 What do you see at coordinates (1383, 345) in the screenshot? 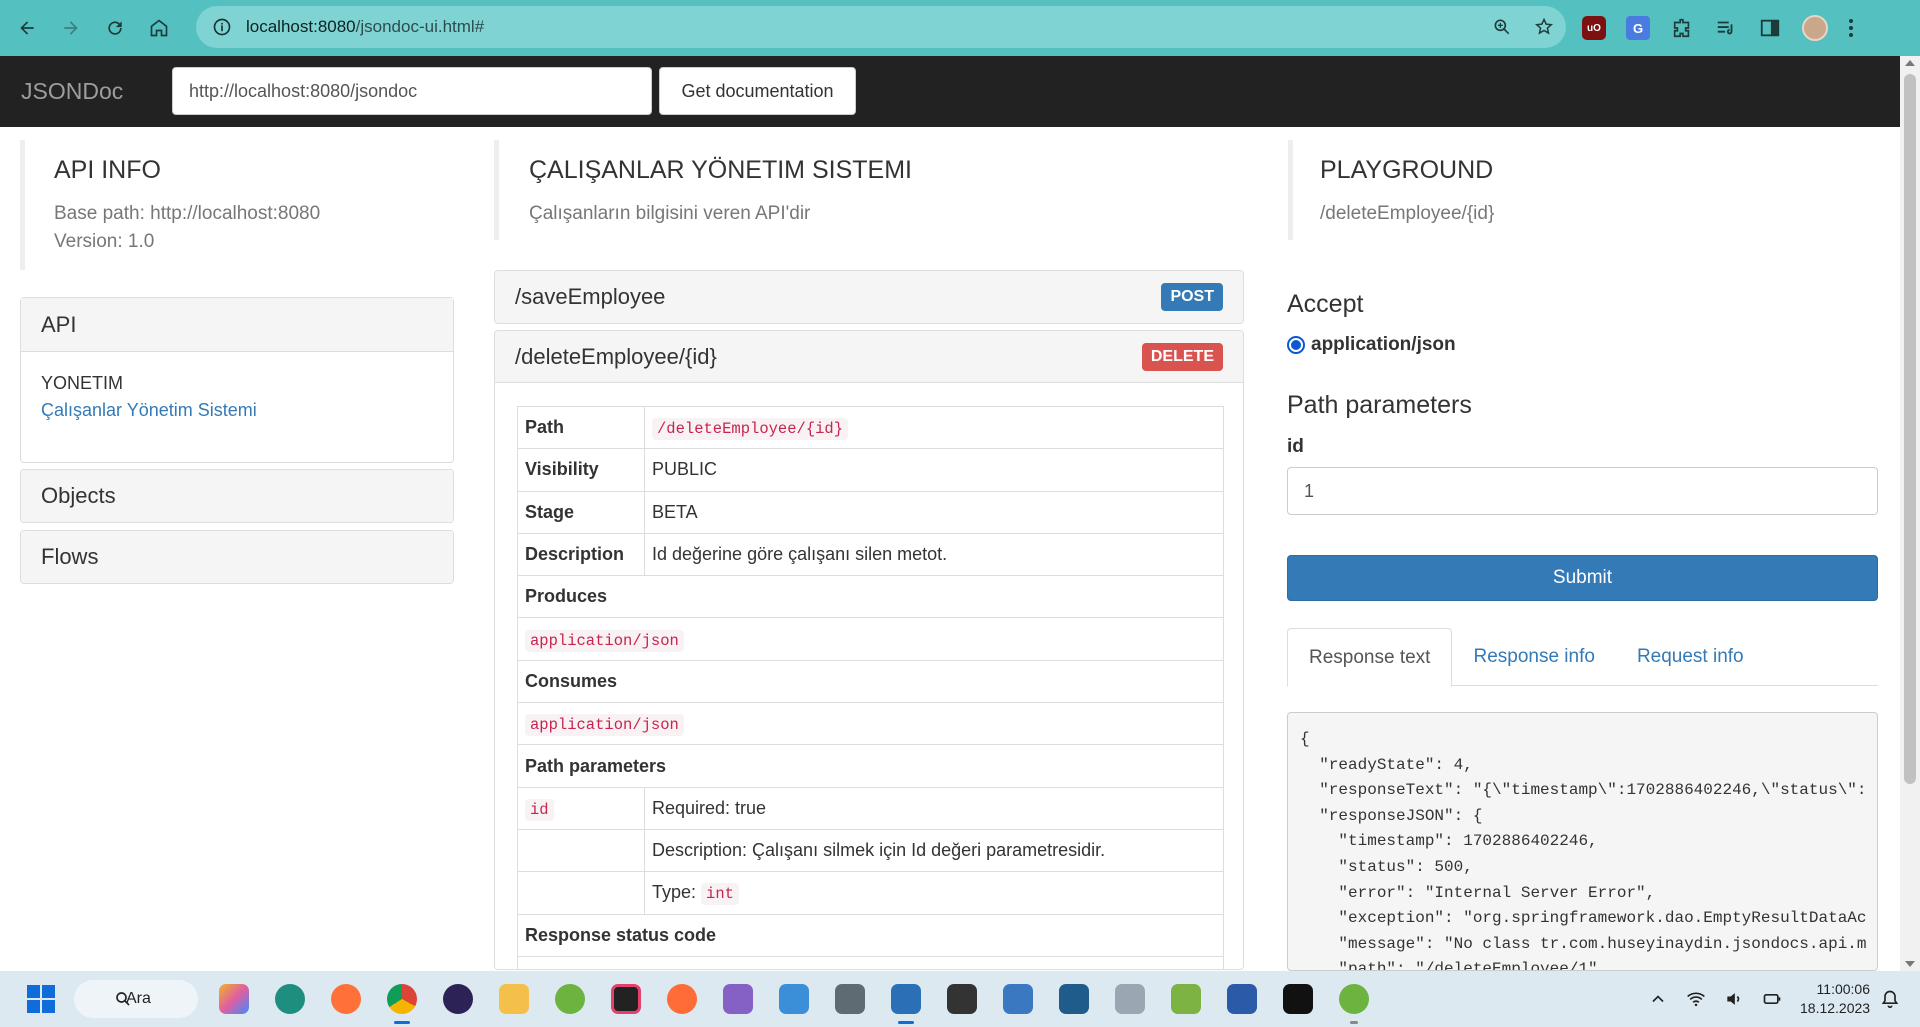
I see `accept-option-label: application/json` at bounding box center [1383, 345].